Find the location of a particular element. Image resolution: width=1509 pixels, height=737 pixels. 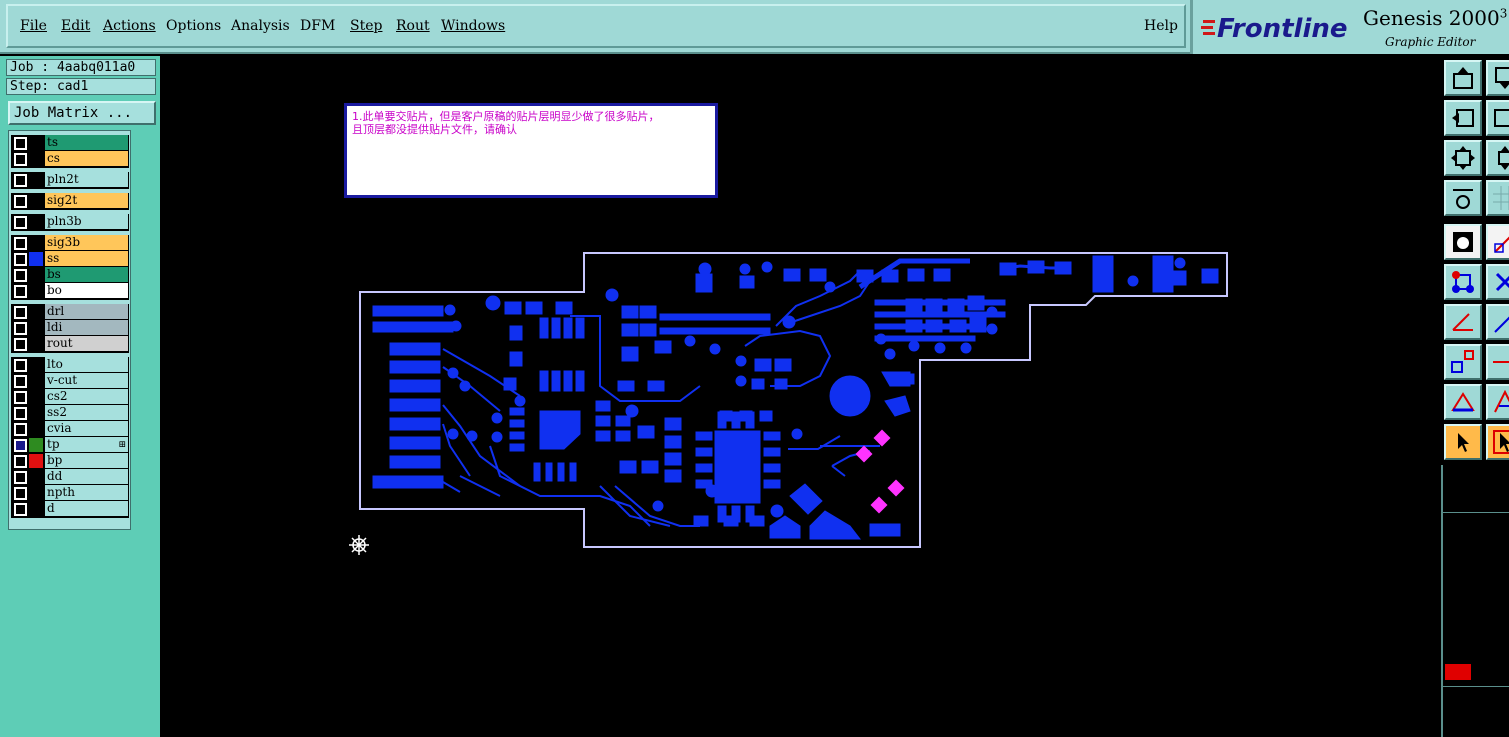

layer-down-button is located at coordinates (1497, 78).